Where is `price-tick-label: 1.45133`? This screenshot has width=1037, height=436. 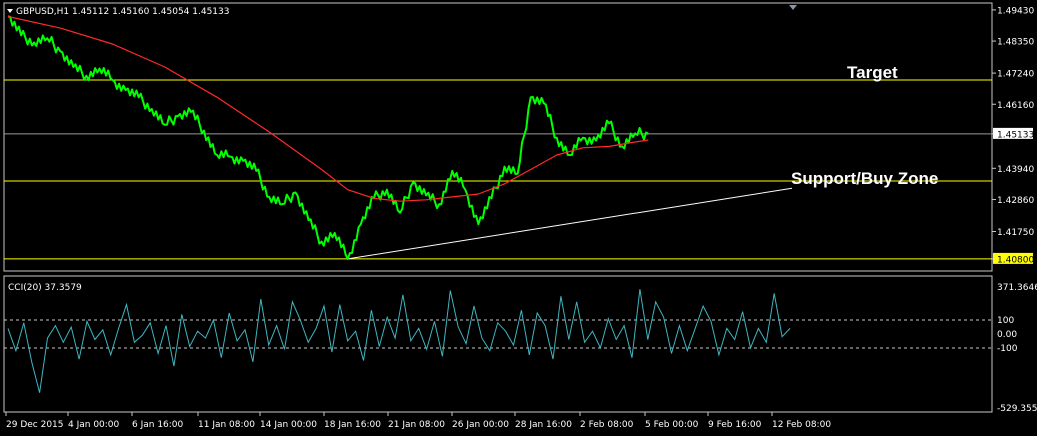
price-tick-label: 1.45133 is located at coordinates (1015, 135).